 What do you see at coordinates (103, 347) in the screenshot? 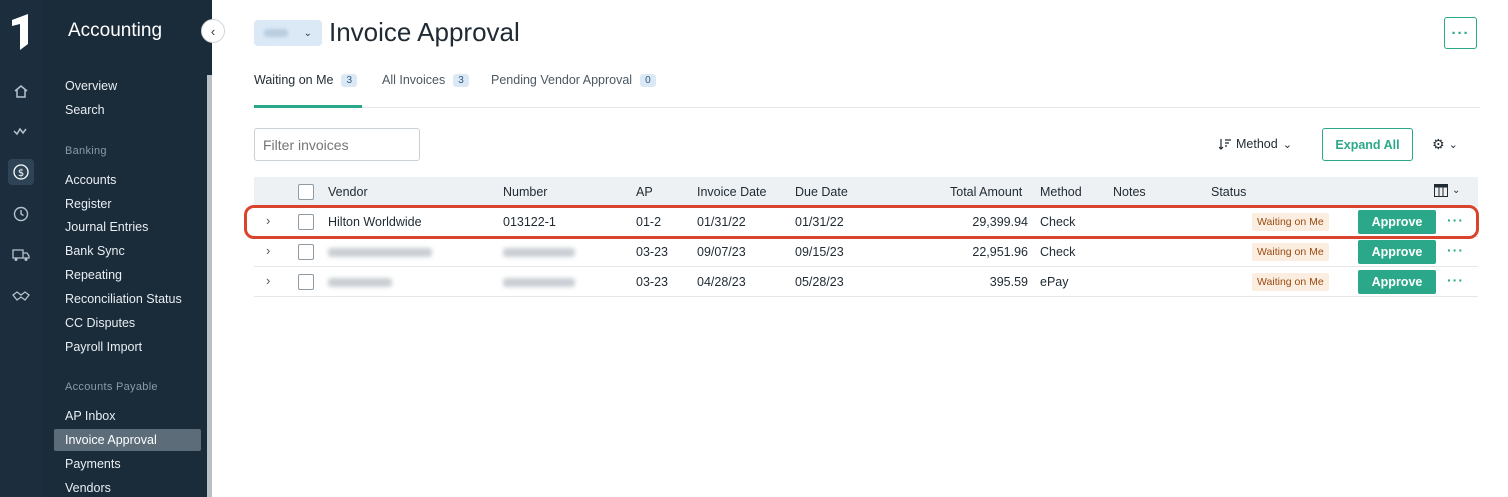
I see `sidebar-item-payroll-import: Payroll Import` at bounding box center [103, 347].